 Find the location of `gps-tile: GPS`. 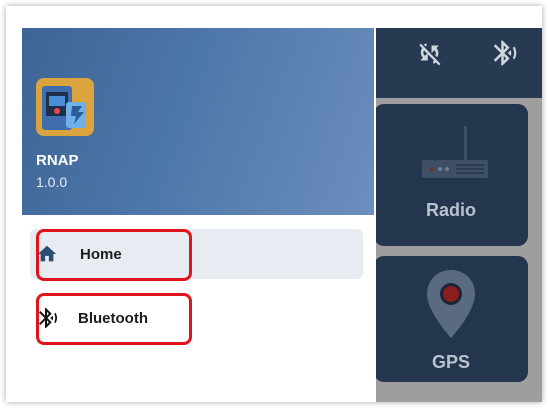

gps-tile: GPS is located at coordinates (451, 319).